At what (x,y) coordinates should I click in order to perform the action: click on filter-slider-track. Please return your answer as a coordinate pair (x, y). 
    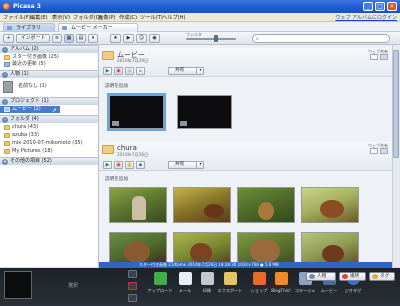
    Looking at the image, I should click on (211, 39).